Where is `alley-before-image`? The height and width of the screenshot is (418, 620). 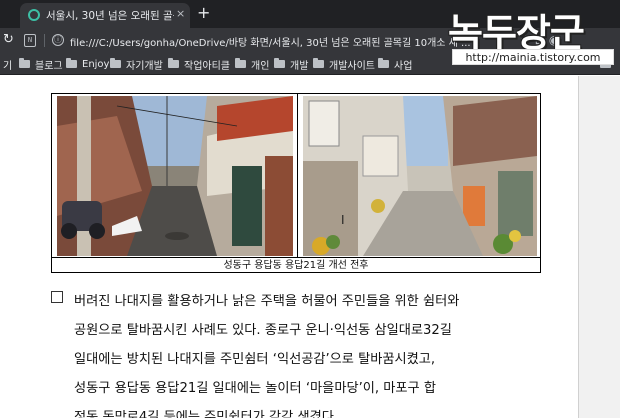 alley-before-image is located at coordinates (175, 176).